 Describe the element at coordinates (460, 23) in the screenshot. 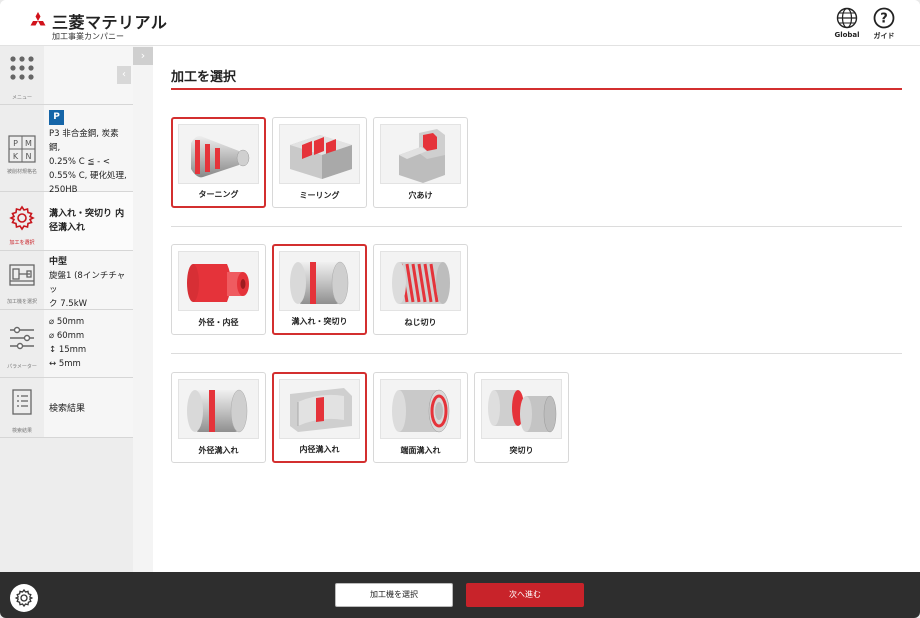

I see `header: 三菱マテリアル 加工事業カンパニー Global ? ガイド` at that location.